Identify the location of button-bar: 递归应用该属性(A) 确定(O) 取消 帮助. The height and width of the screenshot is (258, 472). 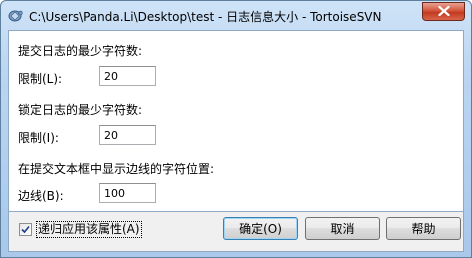
(236, 232).